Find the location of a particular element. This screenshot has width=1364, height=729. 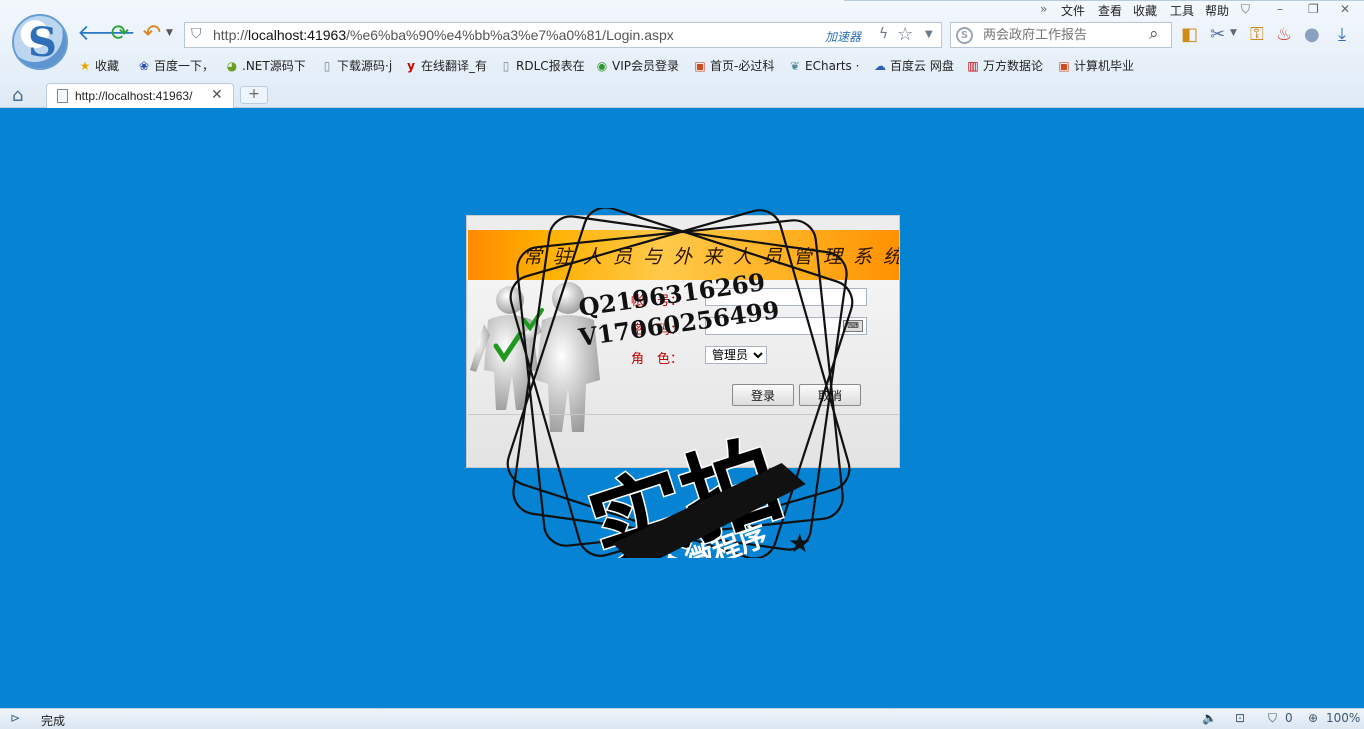

login-body: 帐 号： 密 码： ⌨ 角 色： 管理员 登录 取消 is located at coordinates (683, 373).